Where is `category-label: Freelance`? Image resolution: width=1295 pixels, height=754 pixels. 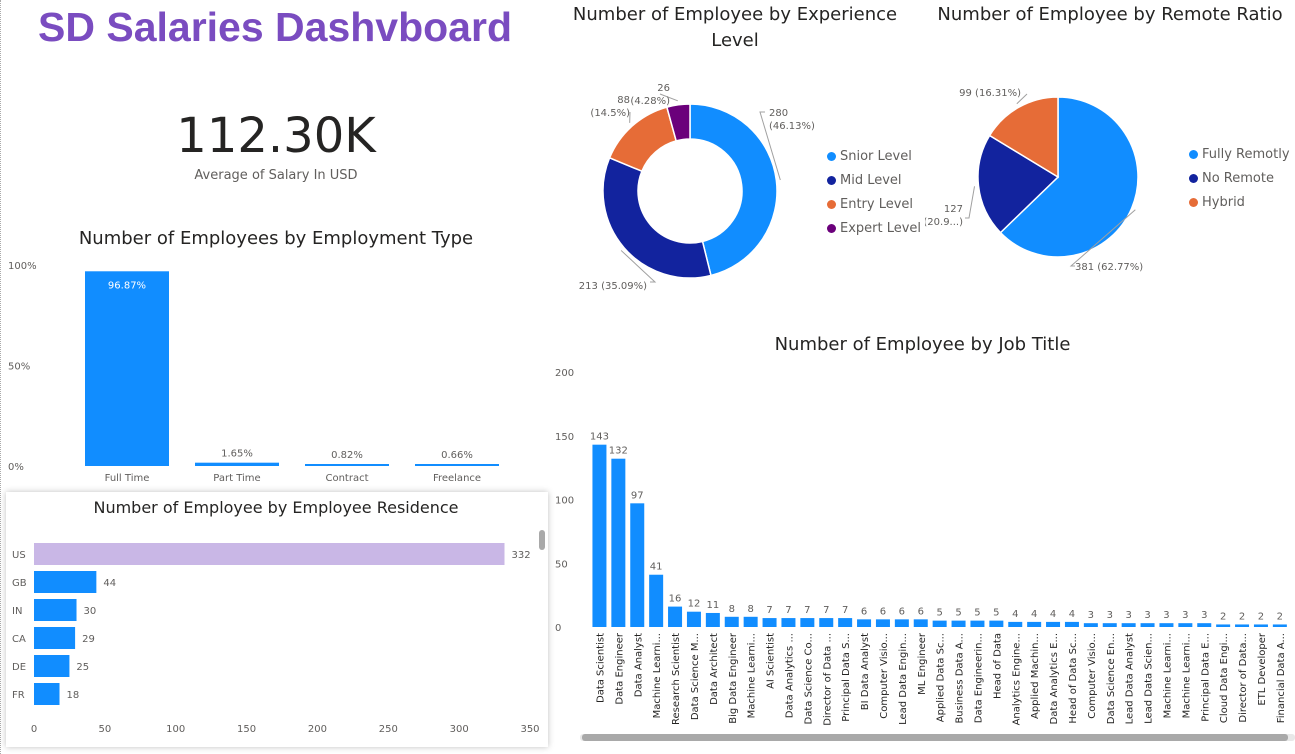
category-label: Freelance is located at coordinates (457, 478).